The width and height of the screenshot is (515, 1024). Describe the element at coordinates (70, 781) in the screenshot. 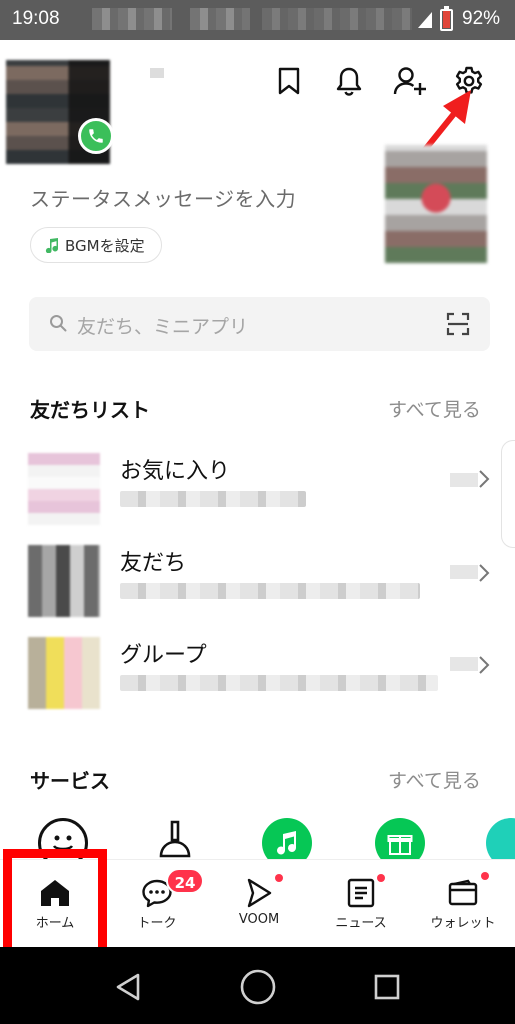

I see `services-title: サービス` at that location.